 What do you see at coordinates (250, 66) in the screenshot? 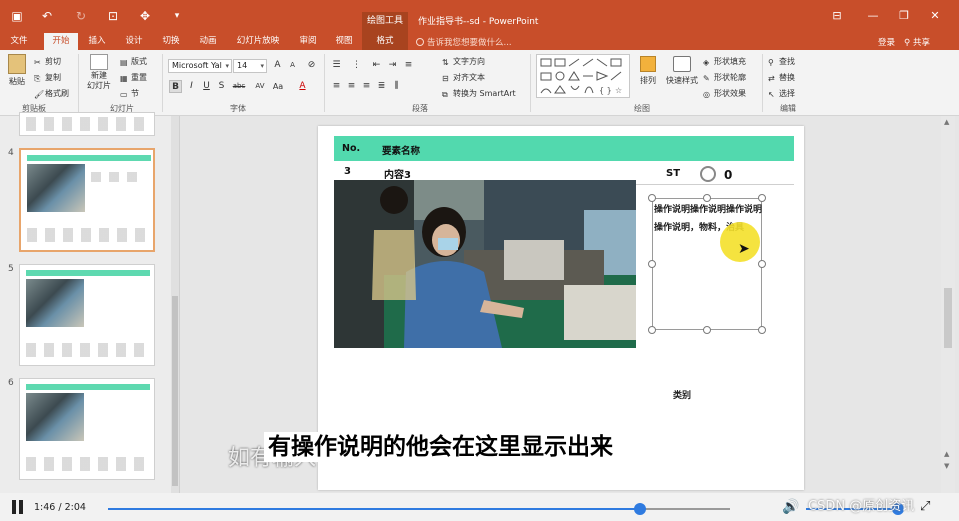
I see `font-size-dropdown: 14 ▾` at bounding box center [250, 66].